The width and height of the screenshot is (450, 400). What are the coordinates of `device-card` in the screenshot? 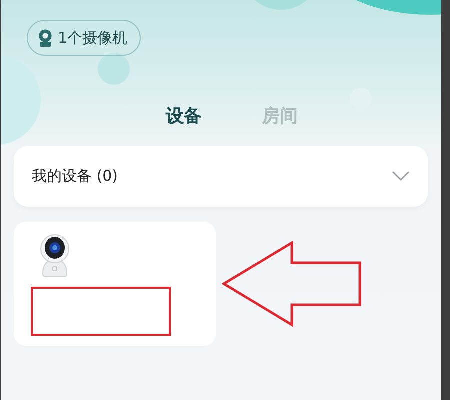 It's located at (115, 284).